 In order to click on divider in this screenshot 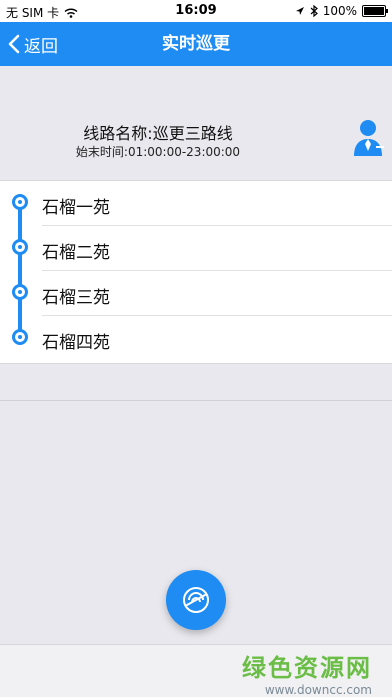, I will do `click(196, 400)`.